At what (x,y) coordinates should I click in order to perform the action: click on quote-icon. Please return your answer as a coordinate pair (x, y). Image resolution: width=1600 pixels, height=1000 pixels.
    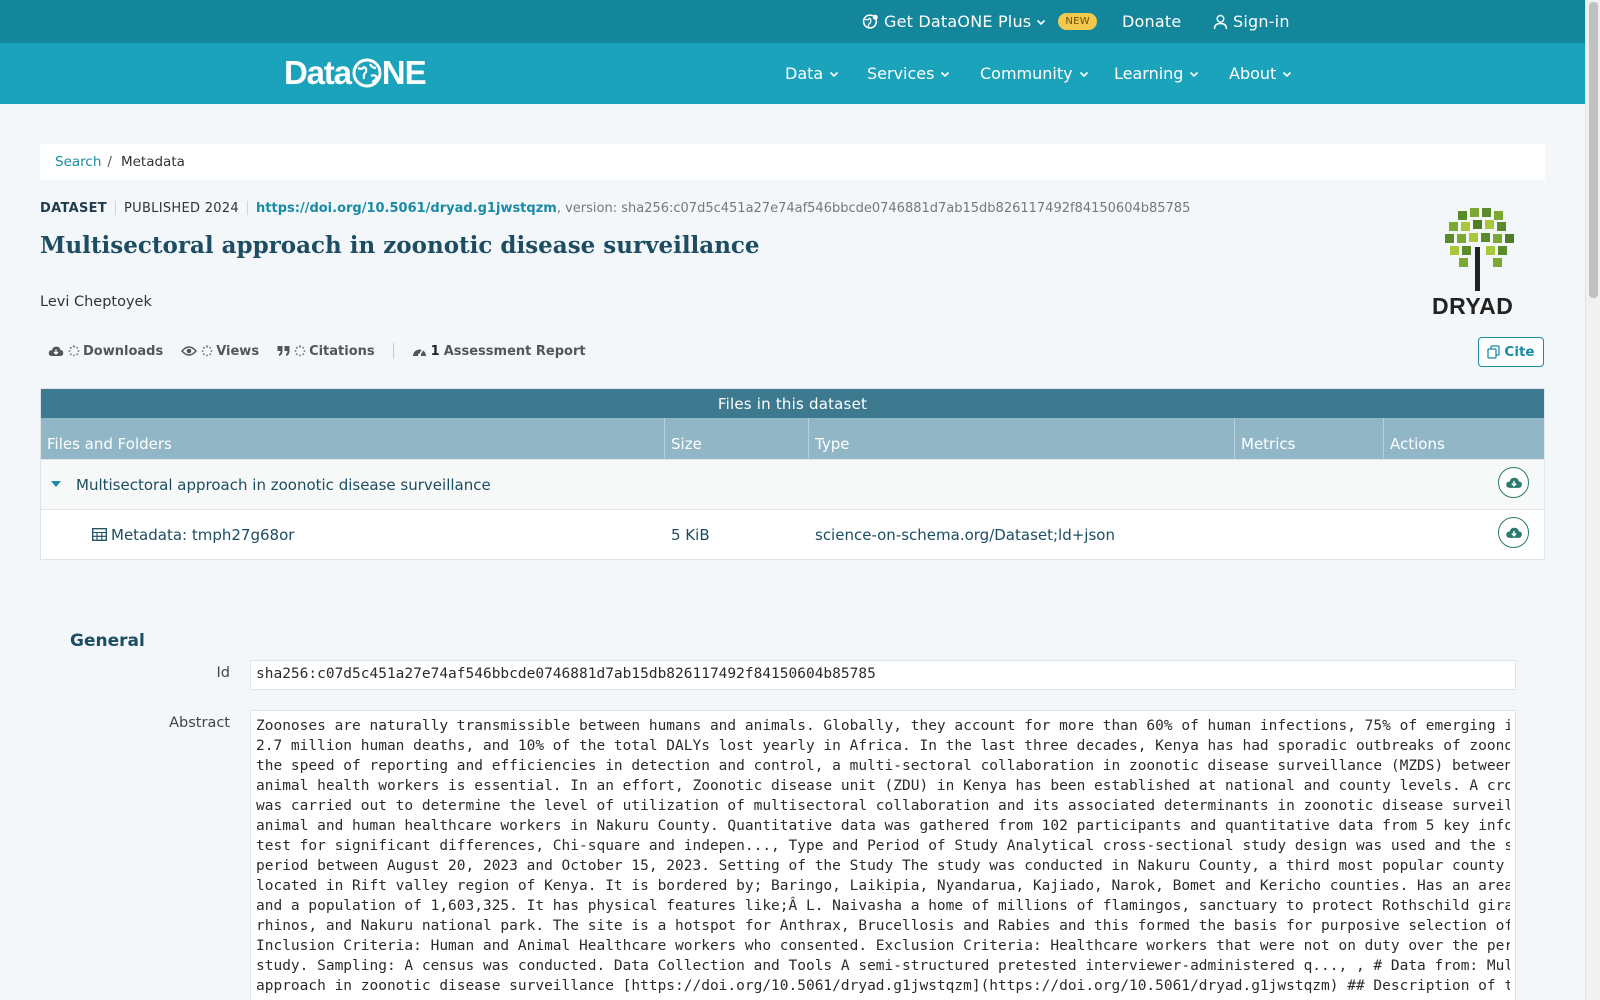
    Looking at the image, I should click on (283, 351).